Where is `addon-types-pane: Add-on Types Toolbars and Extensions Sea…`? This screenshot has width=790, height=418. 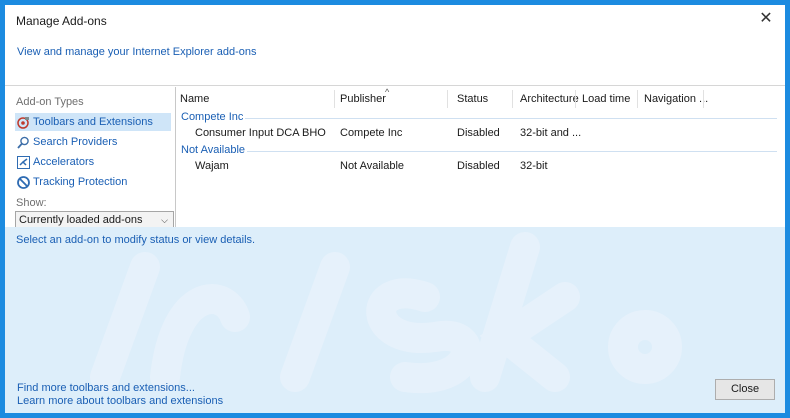 addon-types-pane: Add-on Types Toolbars and Extensions Sea… is located at coordinates (90, 160).